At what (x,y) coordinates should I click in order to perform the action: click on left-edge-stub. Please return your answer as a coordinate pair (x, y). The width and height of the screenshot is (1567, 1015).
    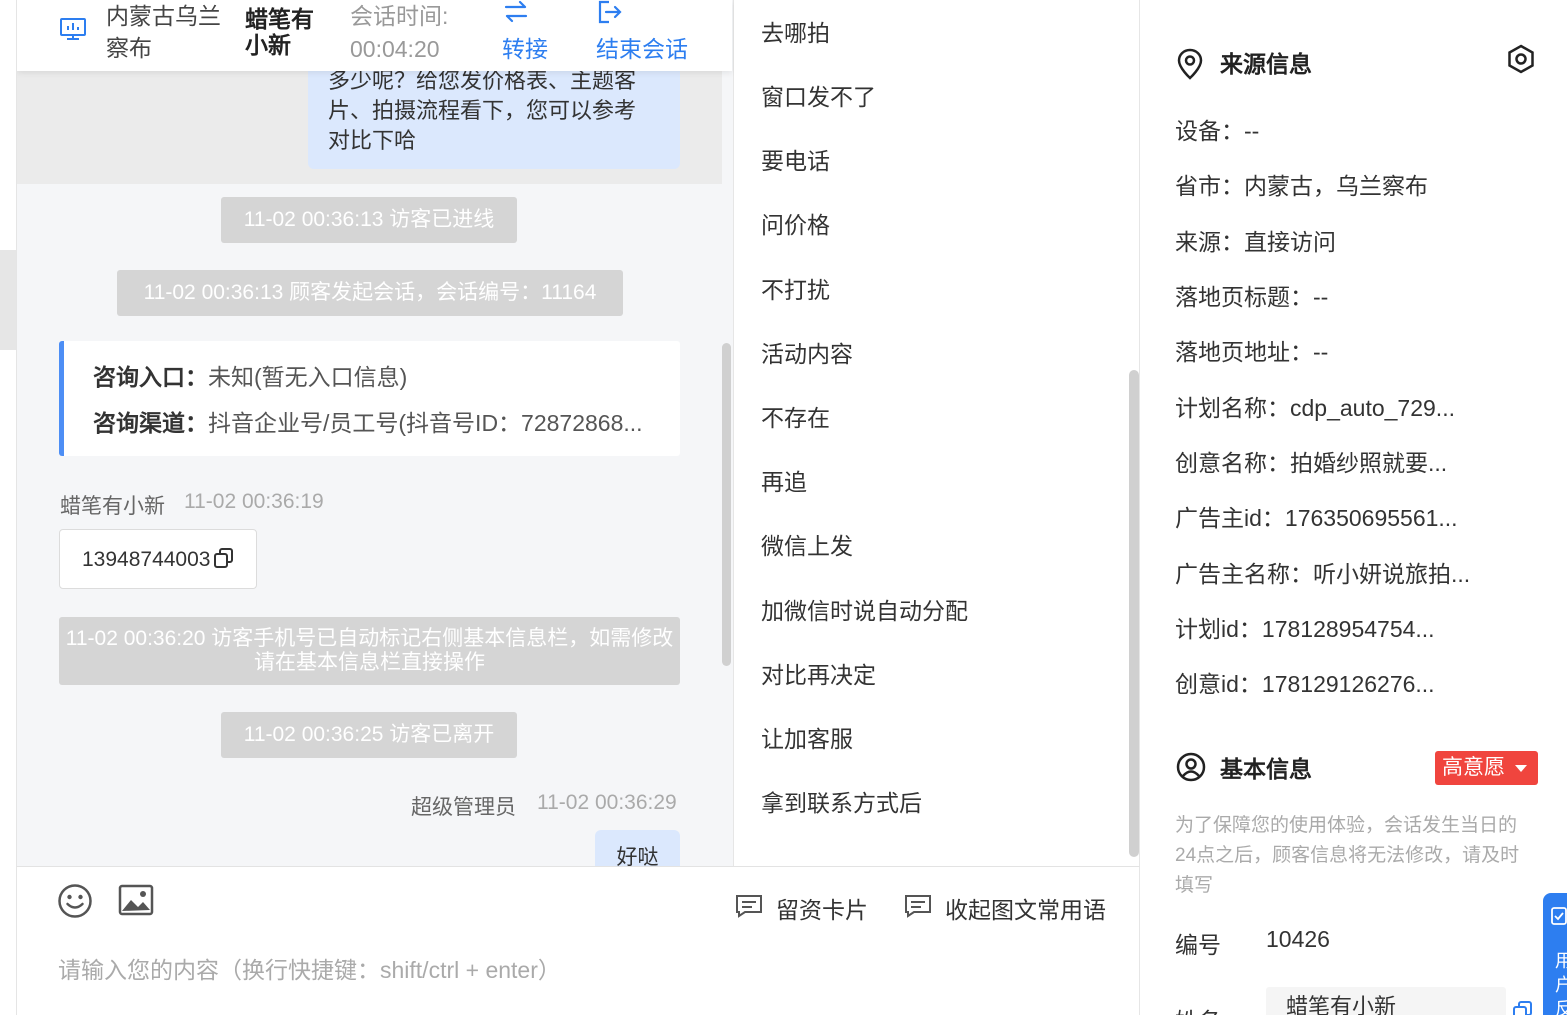
    Looking at the image, I should click on (8, 300).